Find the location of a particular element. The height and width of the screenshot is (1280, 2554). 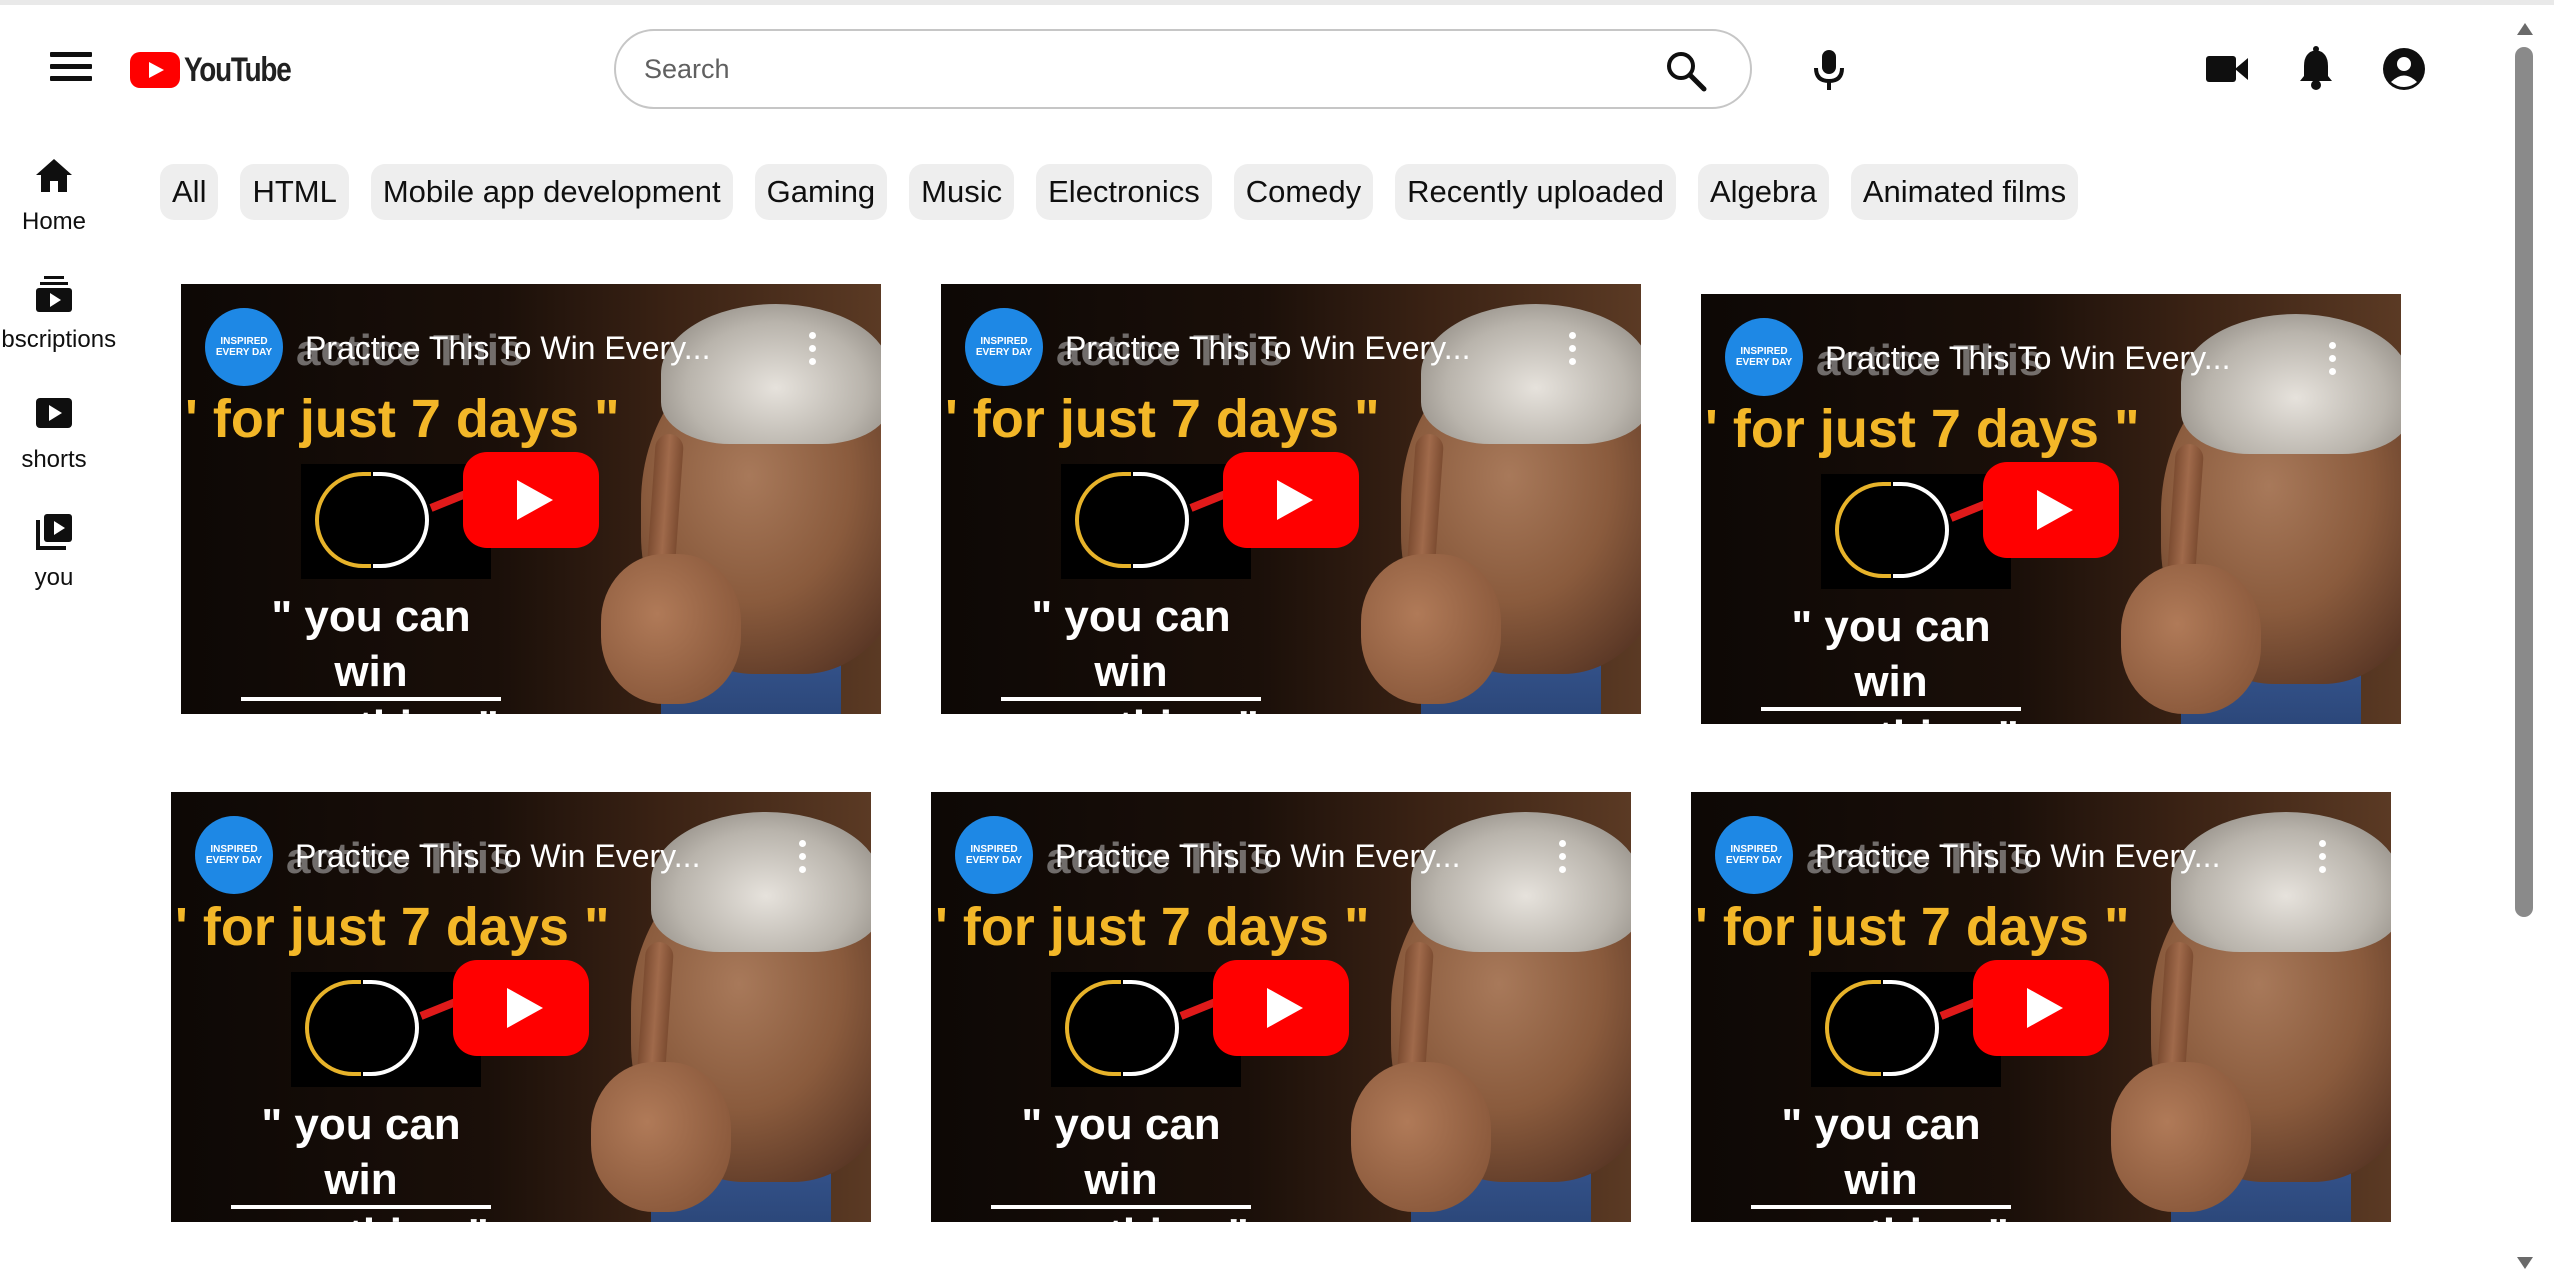

microphone-icon is located at coordinates (1829, 72).